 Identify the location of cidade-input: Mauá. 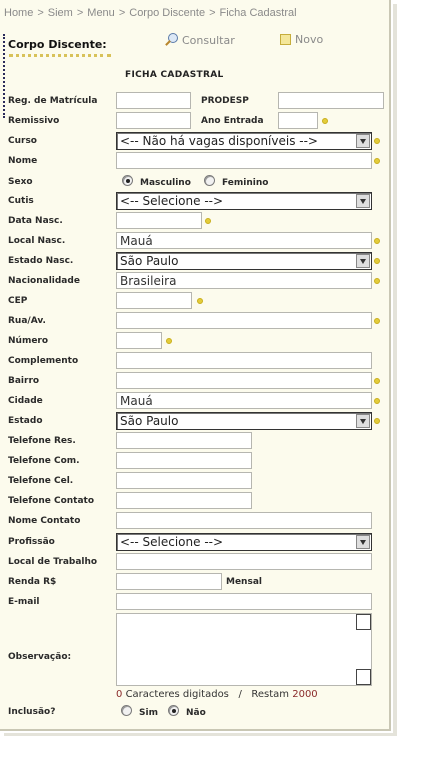
(244, 400).